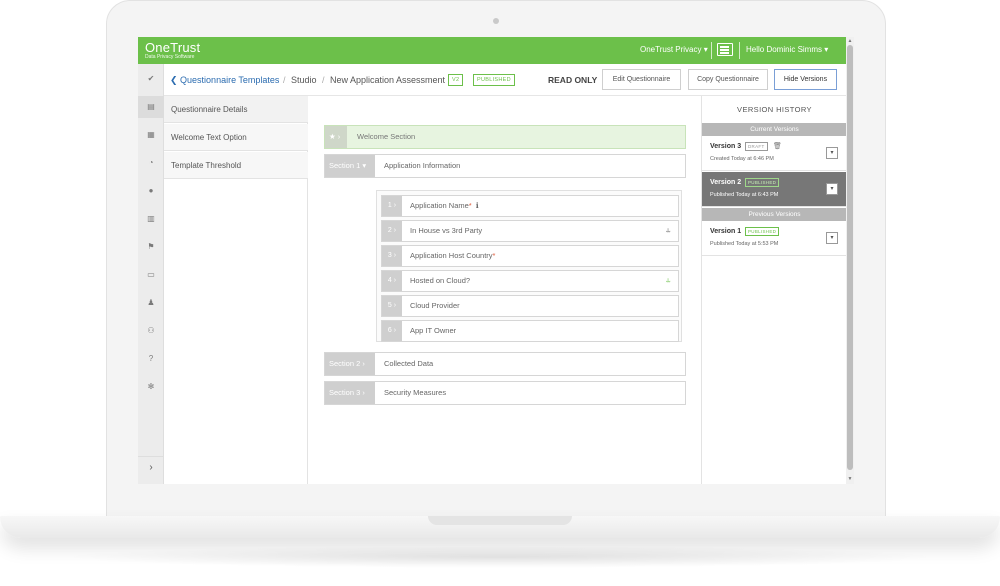  I want to click on question-row: 4 › Hosted on Cloud? ⥿, so click(530, 281).